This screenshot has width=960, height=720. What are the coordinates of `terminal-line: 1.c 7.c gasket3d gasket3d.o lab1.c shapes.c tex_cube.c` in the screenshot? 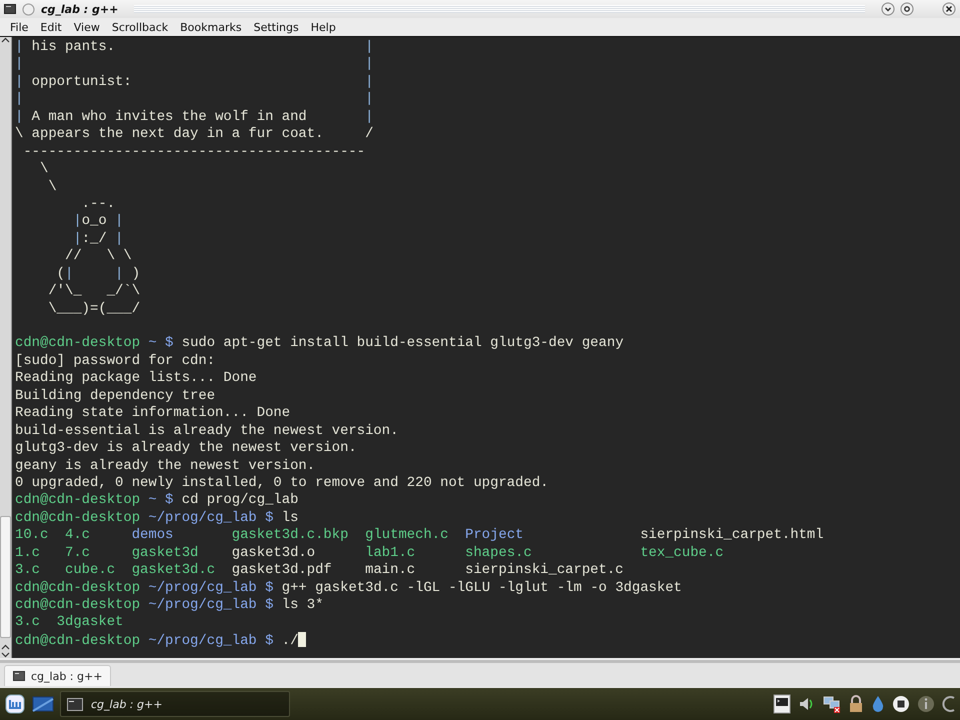 It's located at (369, 552).